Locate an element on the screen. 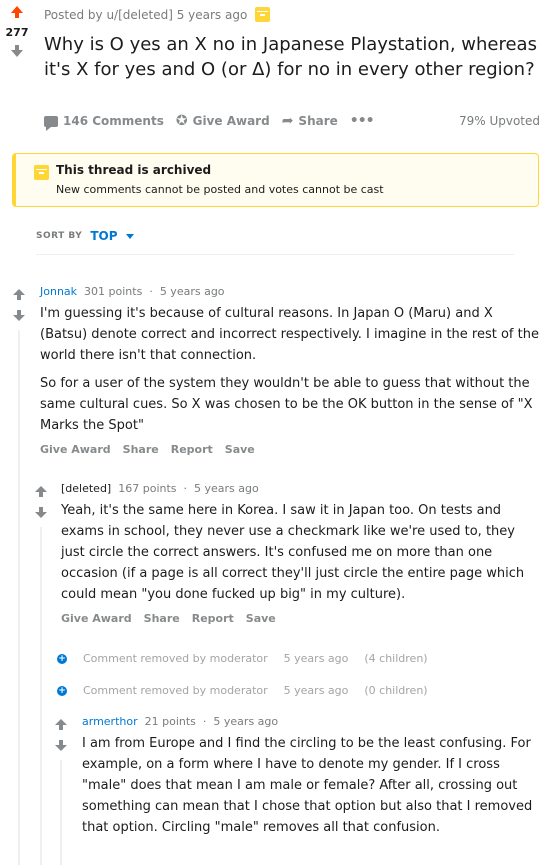 Image resolution: width=556 pixels, height=865 pixels. comments-button: 146 Comments is located at coordinates (104, 122).